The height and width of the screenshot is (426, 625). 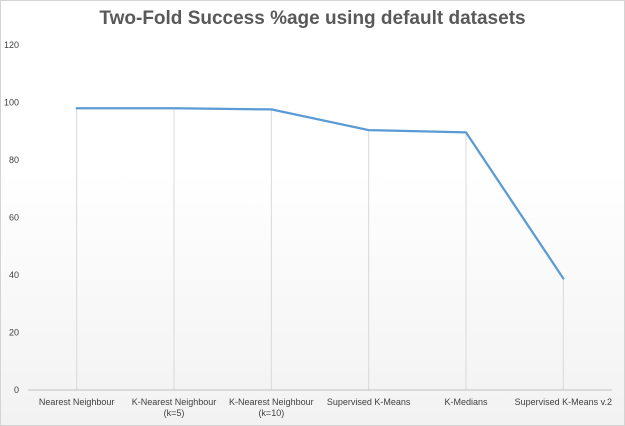 I want to click on y-tick-label: 40, so click(x=14, y=275).